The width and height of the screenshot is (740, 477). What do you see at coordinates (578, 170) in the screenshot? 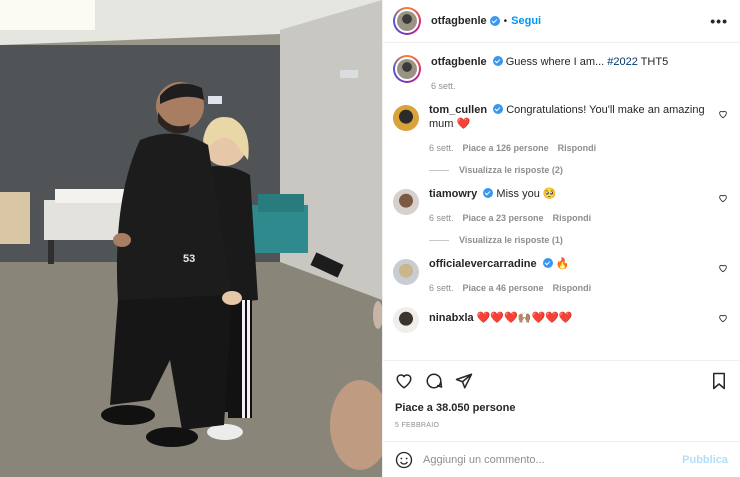
I see `view-replies-button: Visualizza le risposte (2)` at bounding box center [578, 170].